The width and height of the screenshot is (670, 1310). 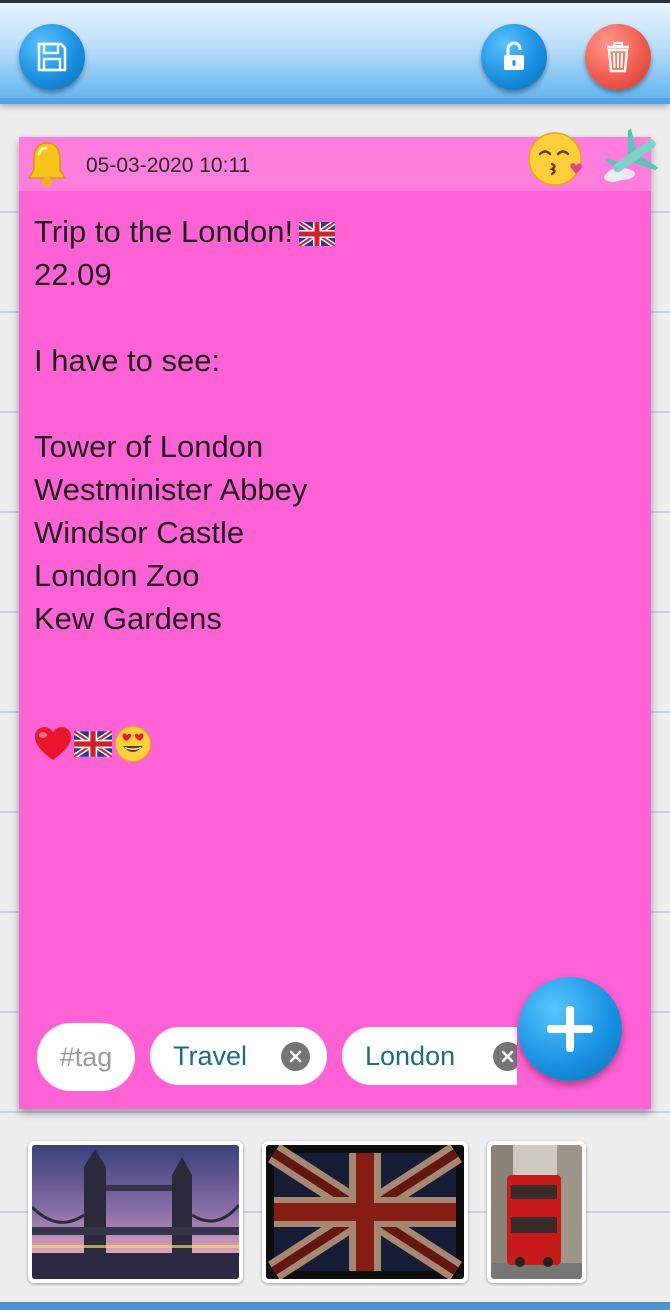 I want to click on kissing-face-icon, so click(x=556, y=159).